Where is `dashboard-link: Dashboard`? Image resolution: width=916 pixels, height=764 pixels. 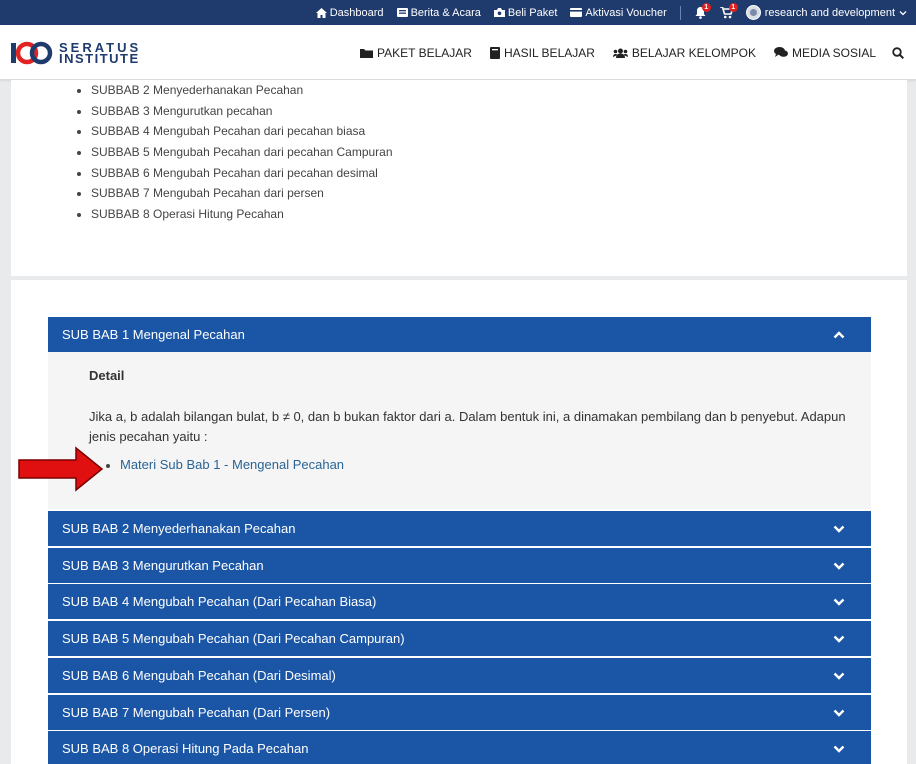 dashboard-link: Dashboard is located at coordinates (349, 12).